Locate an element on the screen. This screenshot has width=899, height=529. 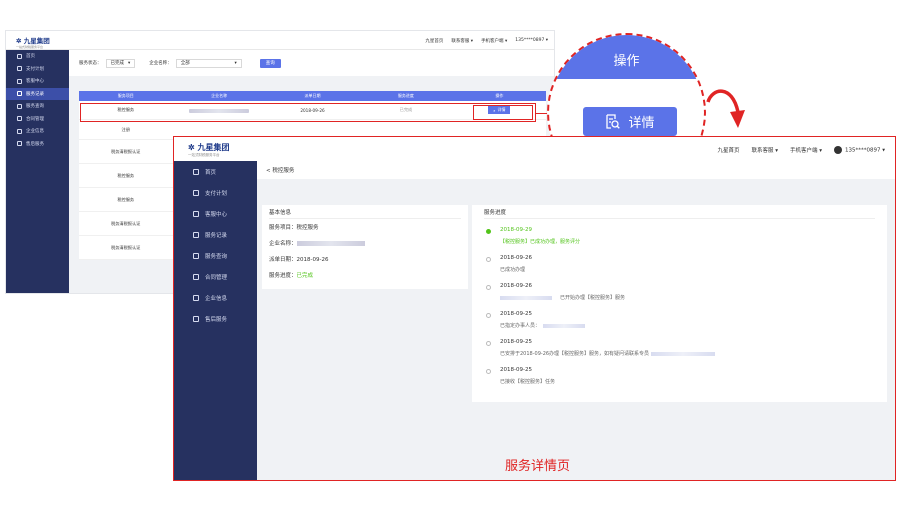
timeline-date: 2018-09-29 is located at coordinates (516, 230).